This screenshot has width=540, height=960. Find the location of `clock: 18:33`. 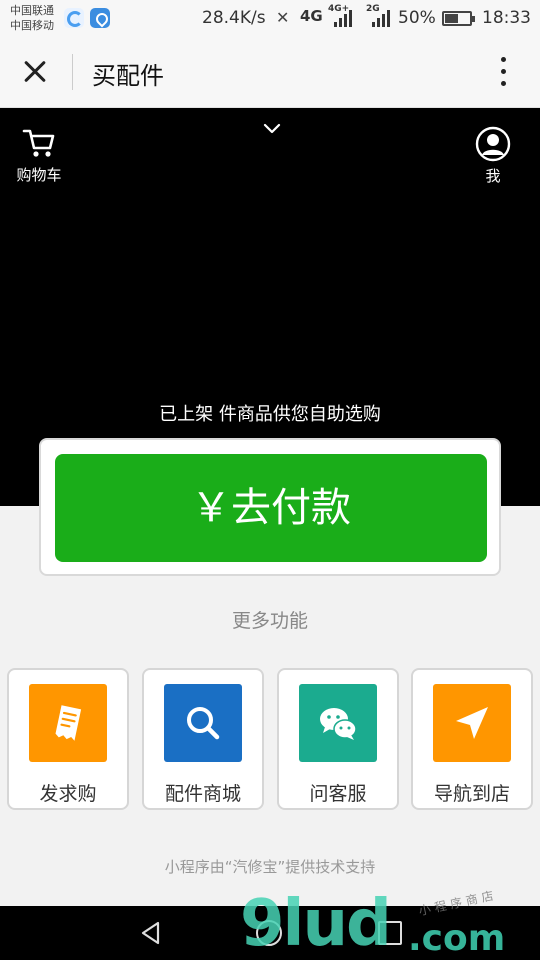

clock: 18:33 is located at coordinates (506, 18).